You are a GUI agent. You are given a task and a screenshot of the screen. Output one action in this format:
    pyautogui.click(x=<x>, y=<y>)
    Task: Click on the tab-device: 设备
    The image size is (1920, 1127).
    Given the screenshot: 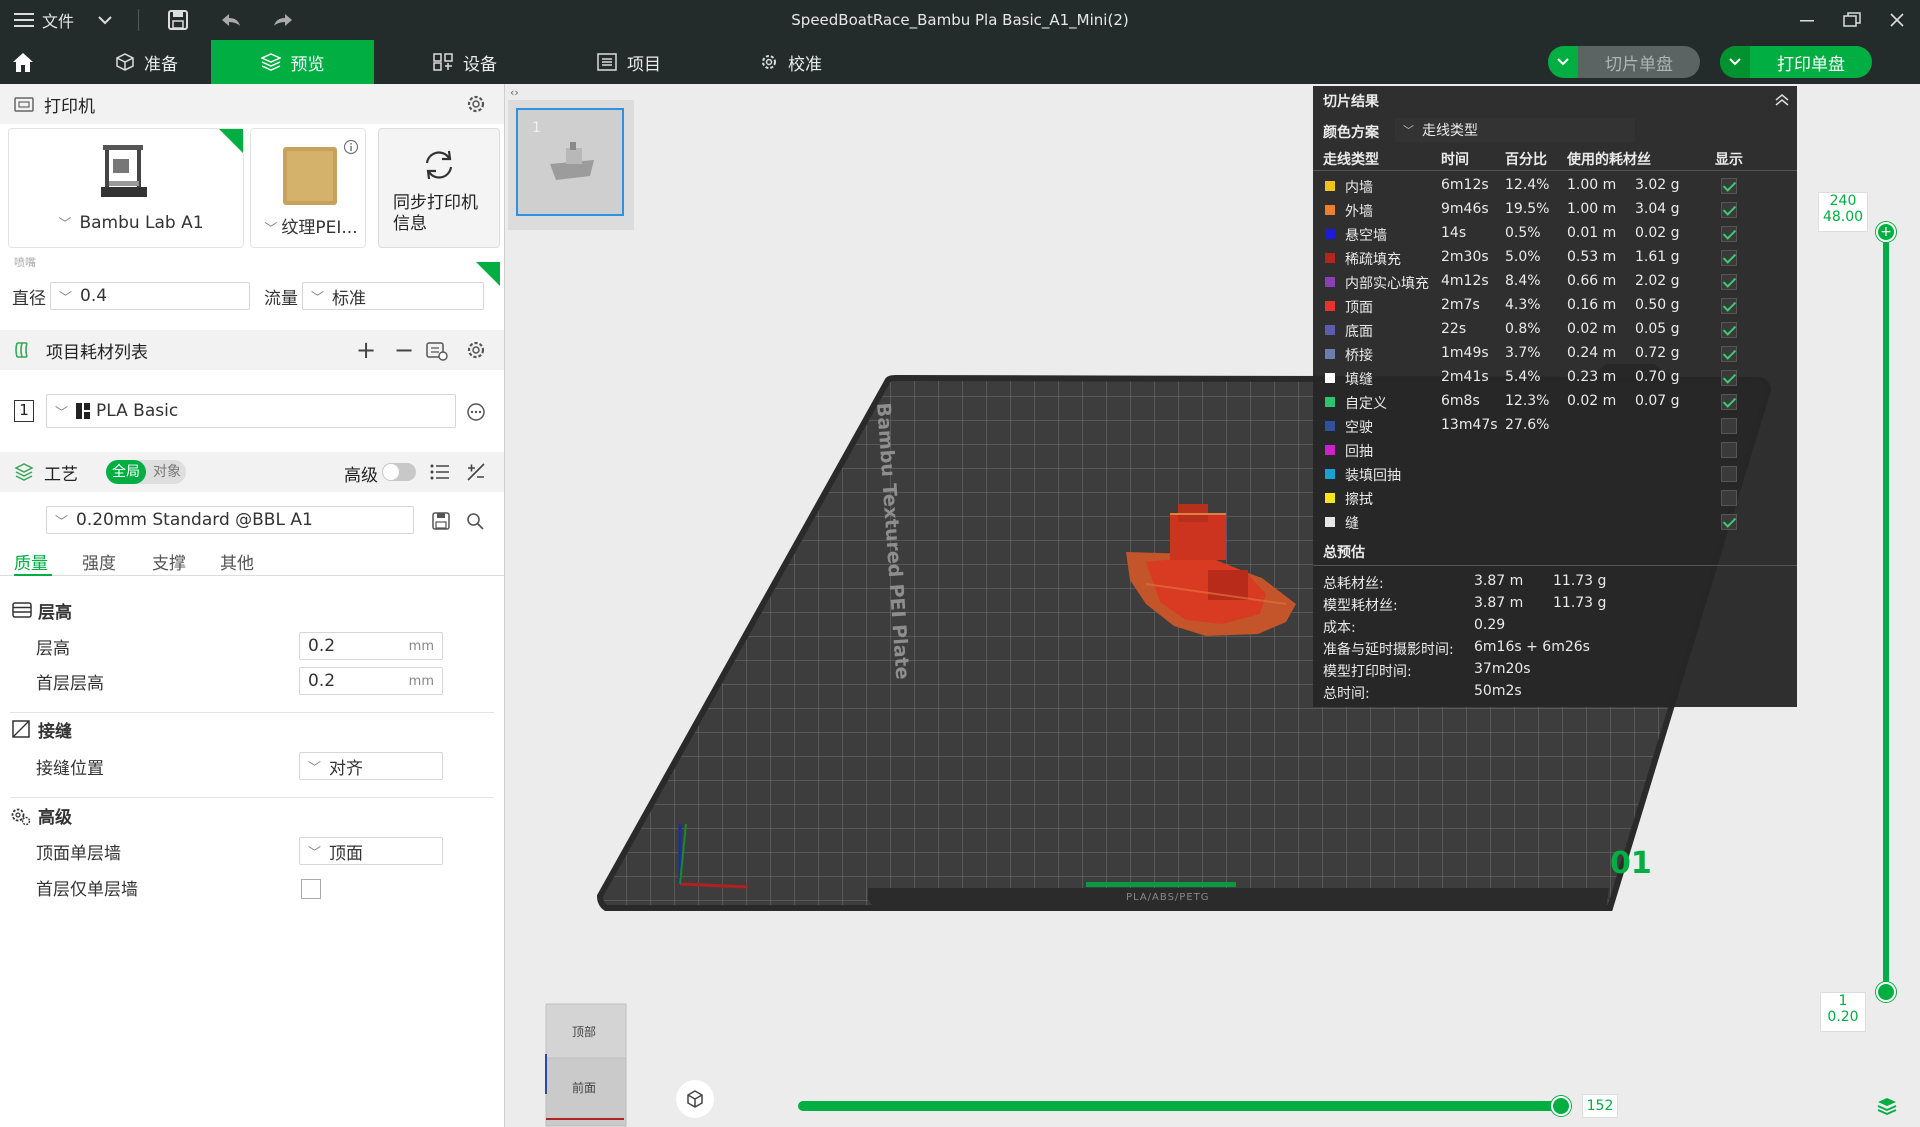 What is the action you would take?
    pyautogui.click(x=465, y=62)
    